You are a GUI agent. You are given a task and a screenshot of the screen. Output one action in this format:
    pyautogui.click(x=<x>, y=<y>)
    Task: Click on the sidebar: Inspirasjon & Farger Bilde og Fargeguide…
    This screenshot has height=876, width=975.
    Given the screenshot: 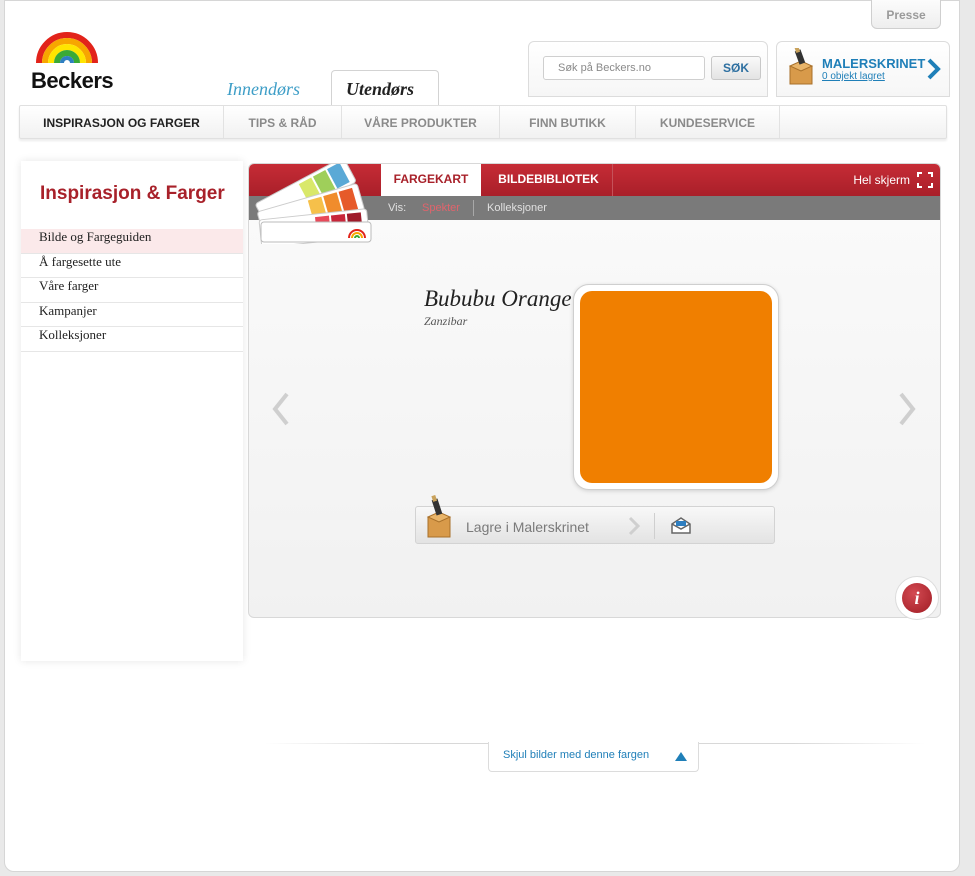 What is the action you would take?
    pyautogui.click(x=132, y=411)
    